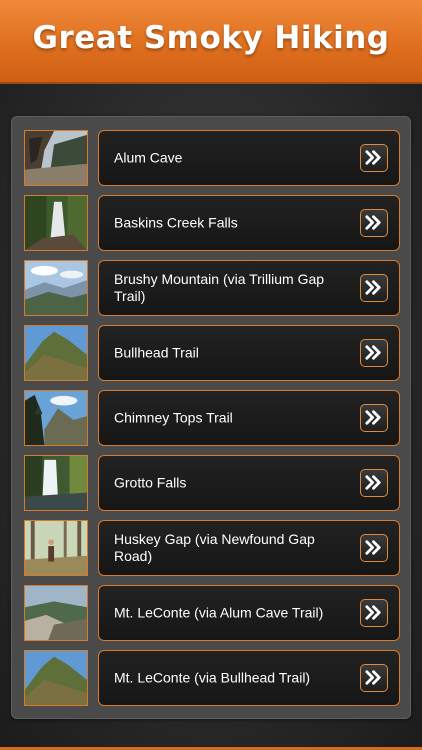 This screenshot has width=422, height=750. I want to click on list-item: Mt. LeConte (via Bullhead Trail), so click(212, 678).